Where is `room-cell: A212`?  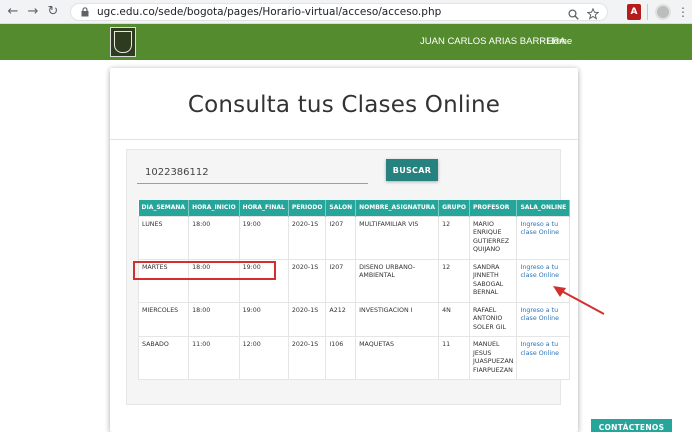
room-cell: A212 is located at coordinates (341, 319).